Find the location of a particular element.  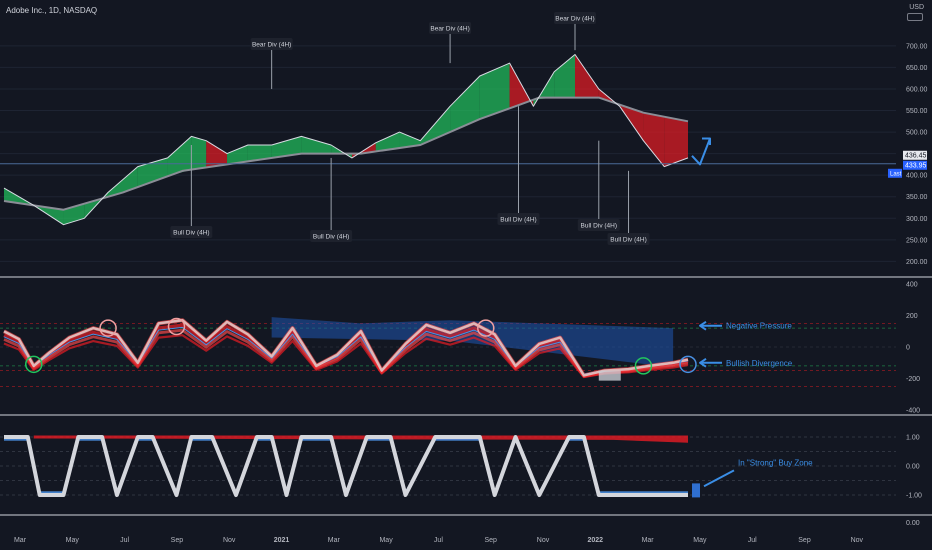

zone-tick-label: 1.00 is located at coordinates (913, 438).